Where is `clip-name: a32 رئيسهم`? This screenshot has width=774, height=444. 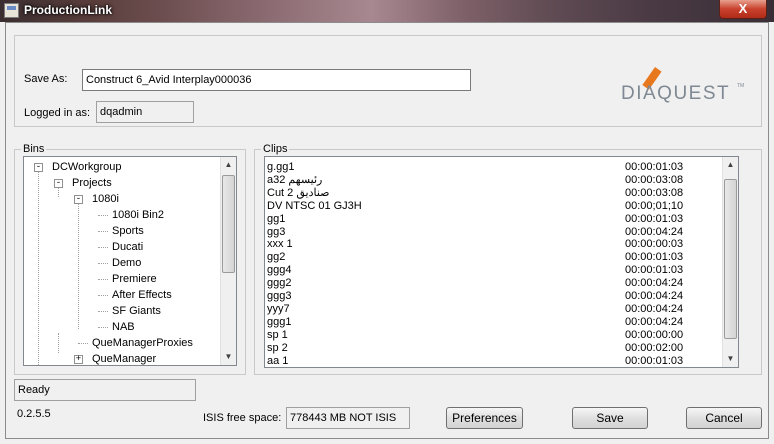 clip-name: a32 رئيسهم is located at coordinates (295, 179).